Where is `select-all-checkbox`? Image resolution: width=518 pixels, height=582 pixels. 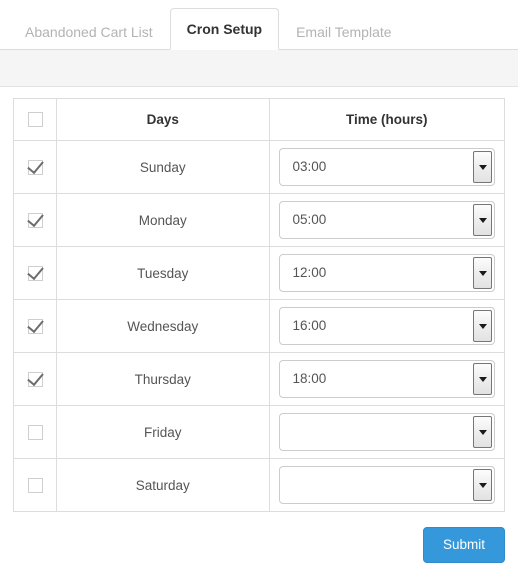 select-all-checkbox is located at coordinates (35, 120).